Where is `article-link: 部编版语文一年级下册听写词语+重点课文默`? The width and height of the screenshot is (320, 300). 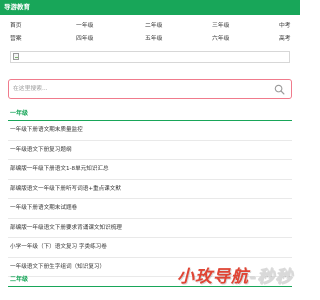
article-link: 部编版语文一年级下册听写词语+重点课文默 is located at coordinates (150, 189).